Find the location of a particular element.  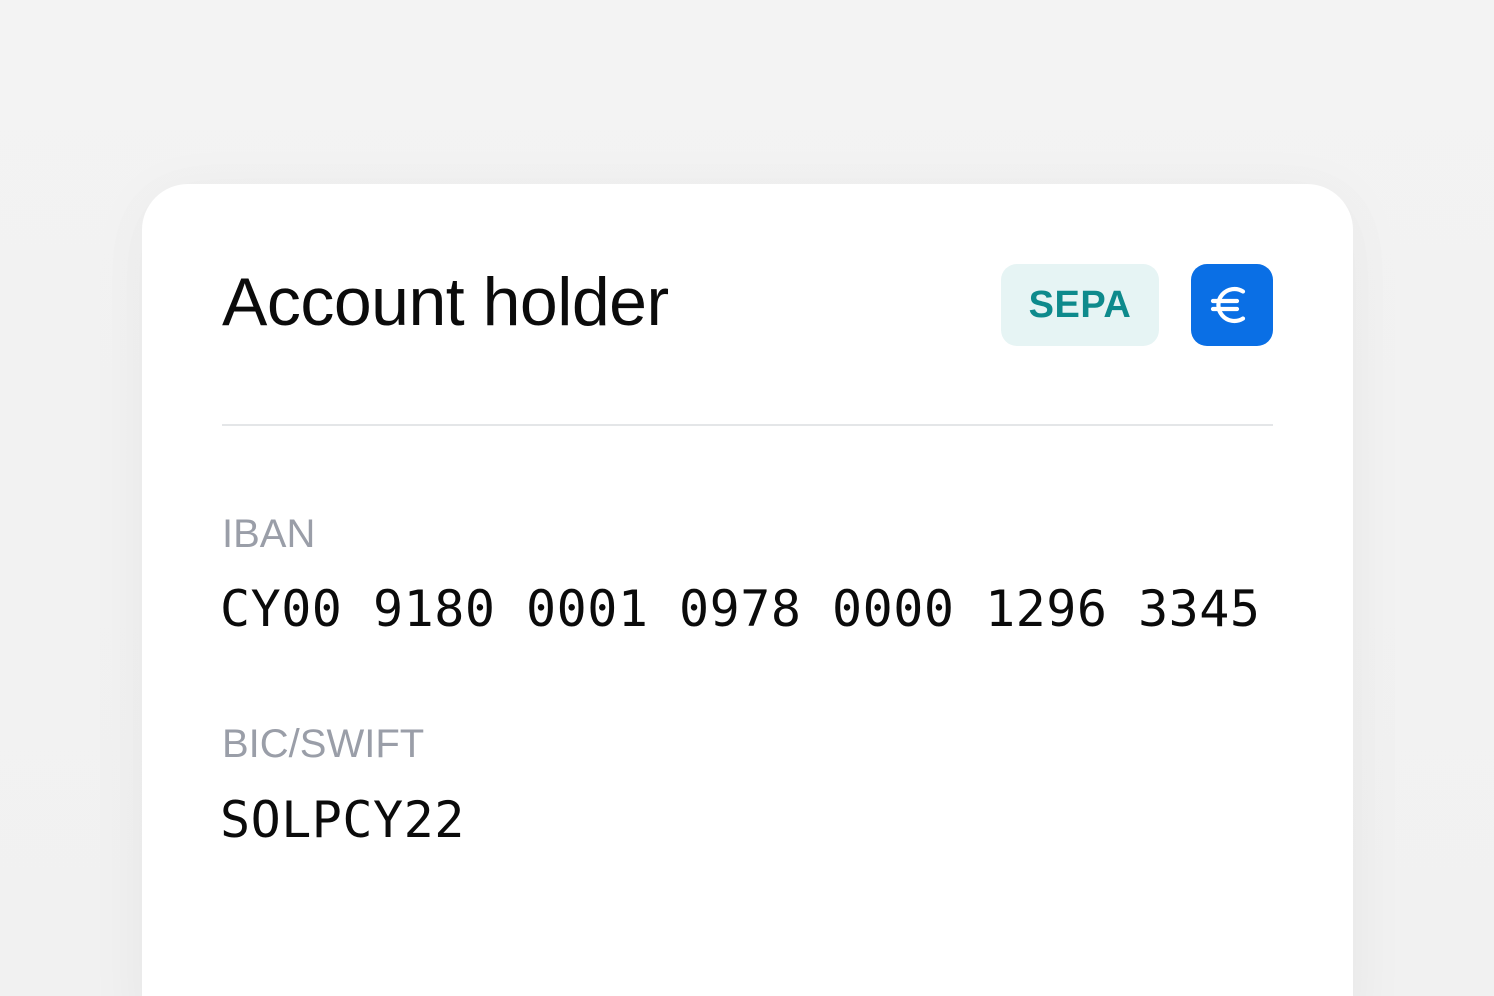

card-header: Account holder SEPA is located at coordinates (747, 305).